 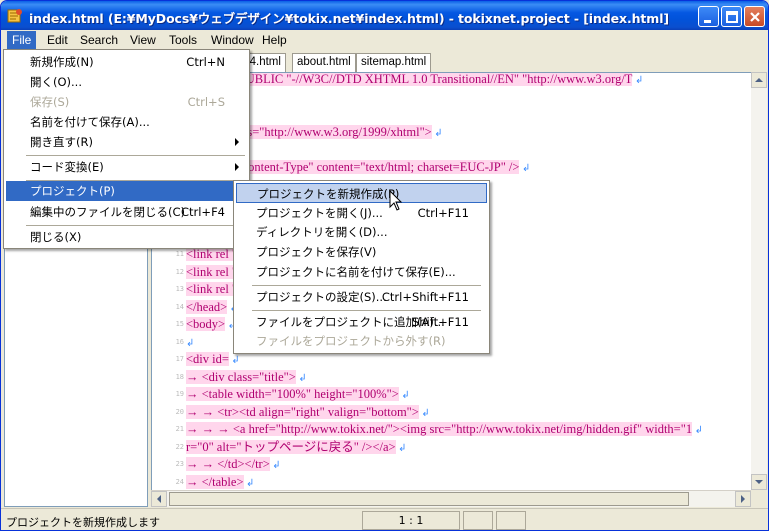 I want to click on line-number: 17, so click(x=179, y=359).